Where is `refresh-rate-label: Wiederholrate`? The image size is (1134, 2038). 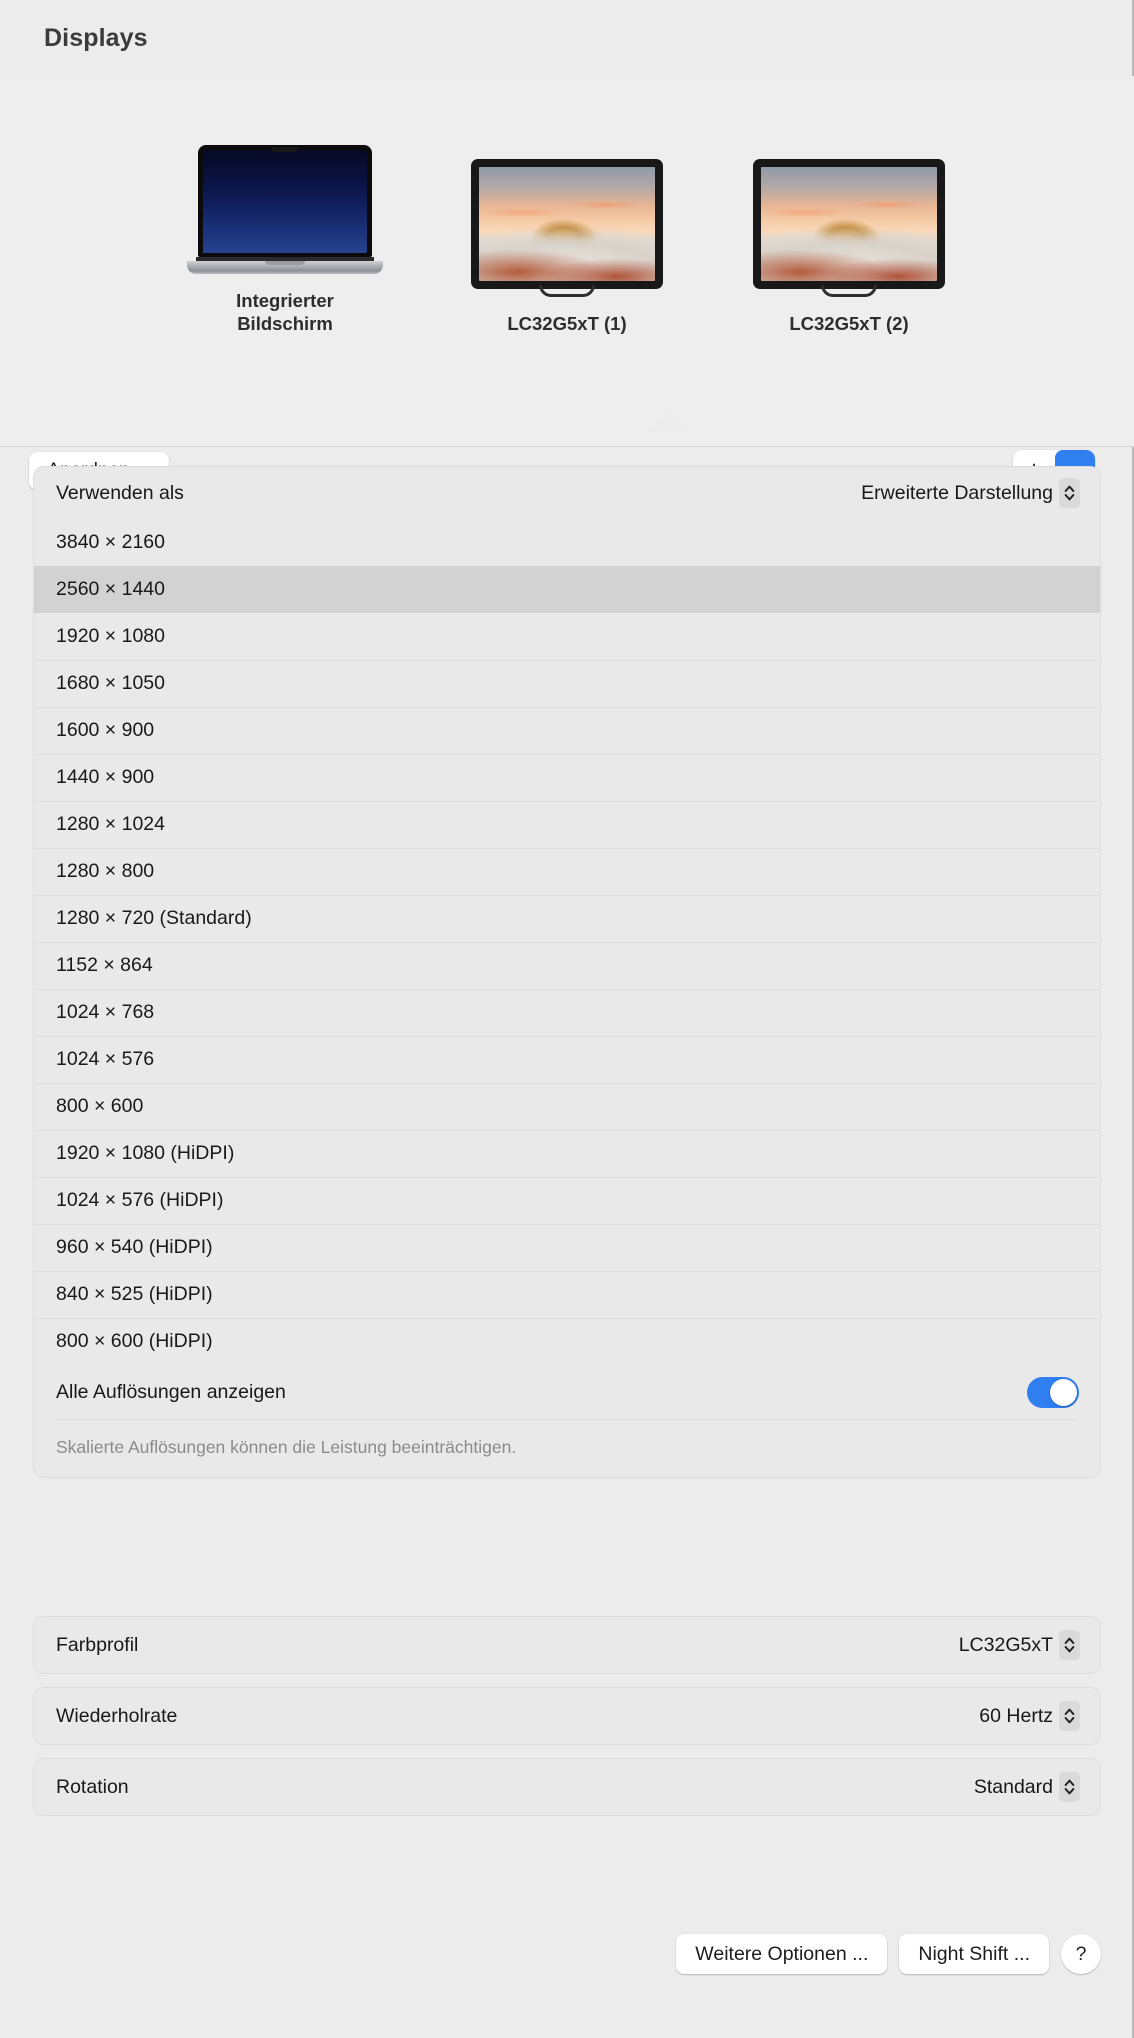 refresh-rate-label: Wiederholrate is located at coordinates (117, 1715).